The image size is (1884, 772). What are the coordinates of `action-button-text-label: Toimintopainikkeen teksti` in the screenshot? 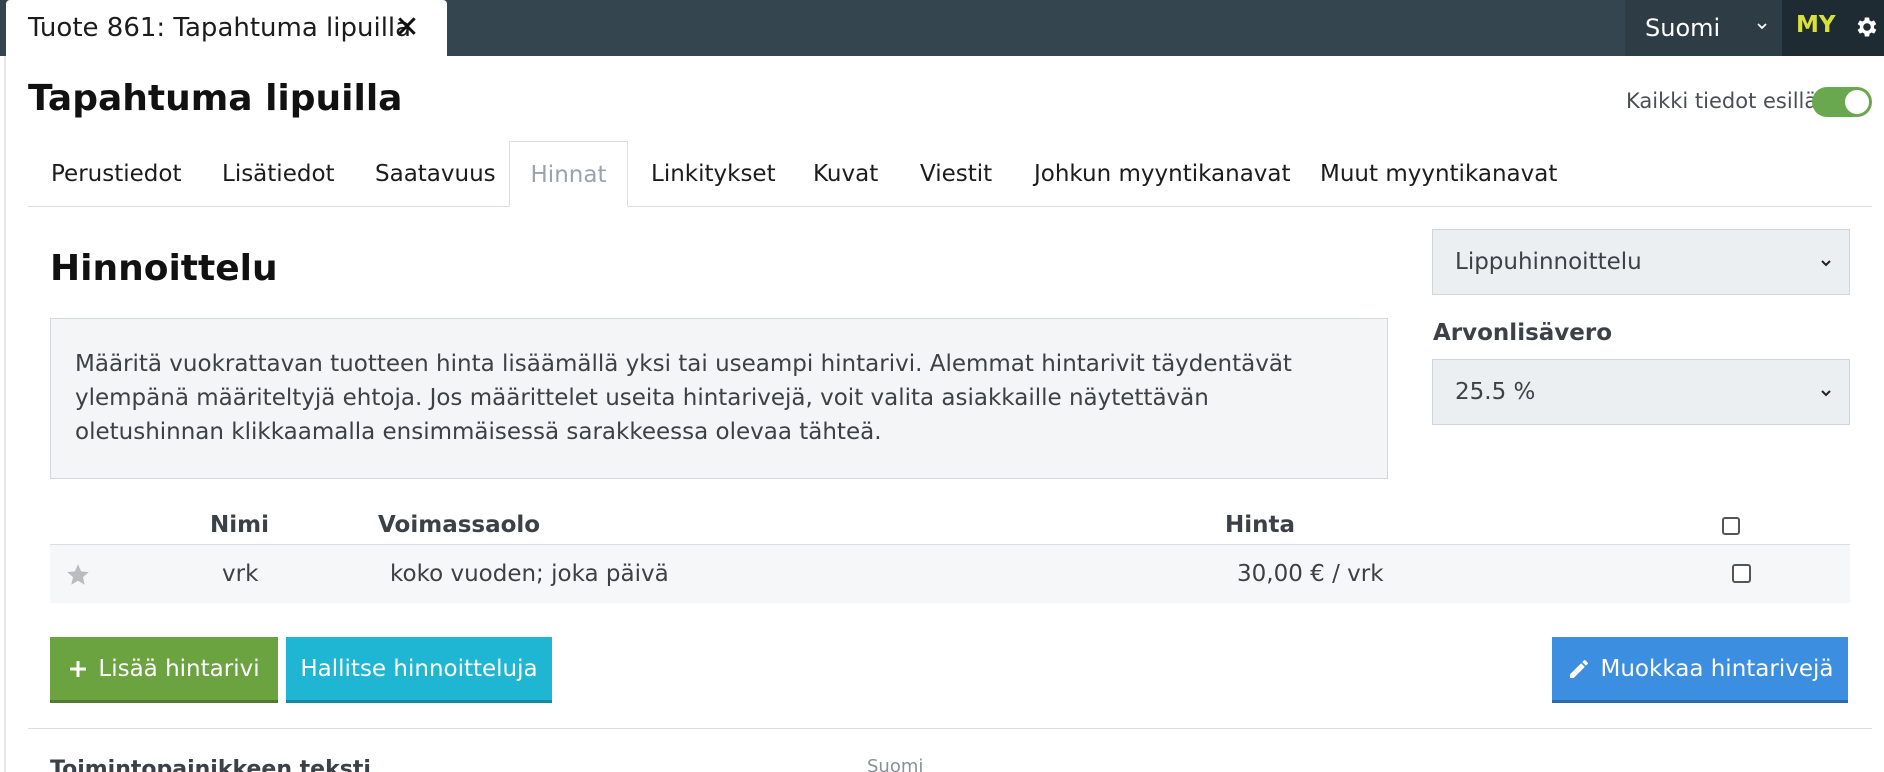 It's located at (210, 764).